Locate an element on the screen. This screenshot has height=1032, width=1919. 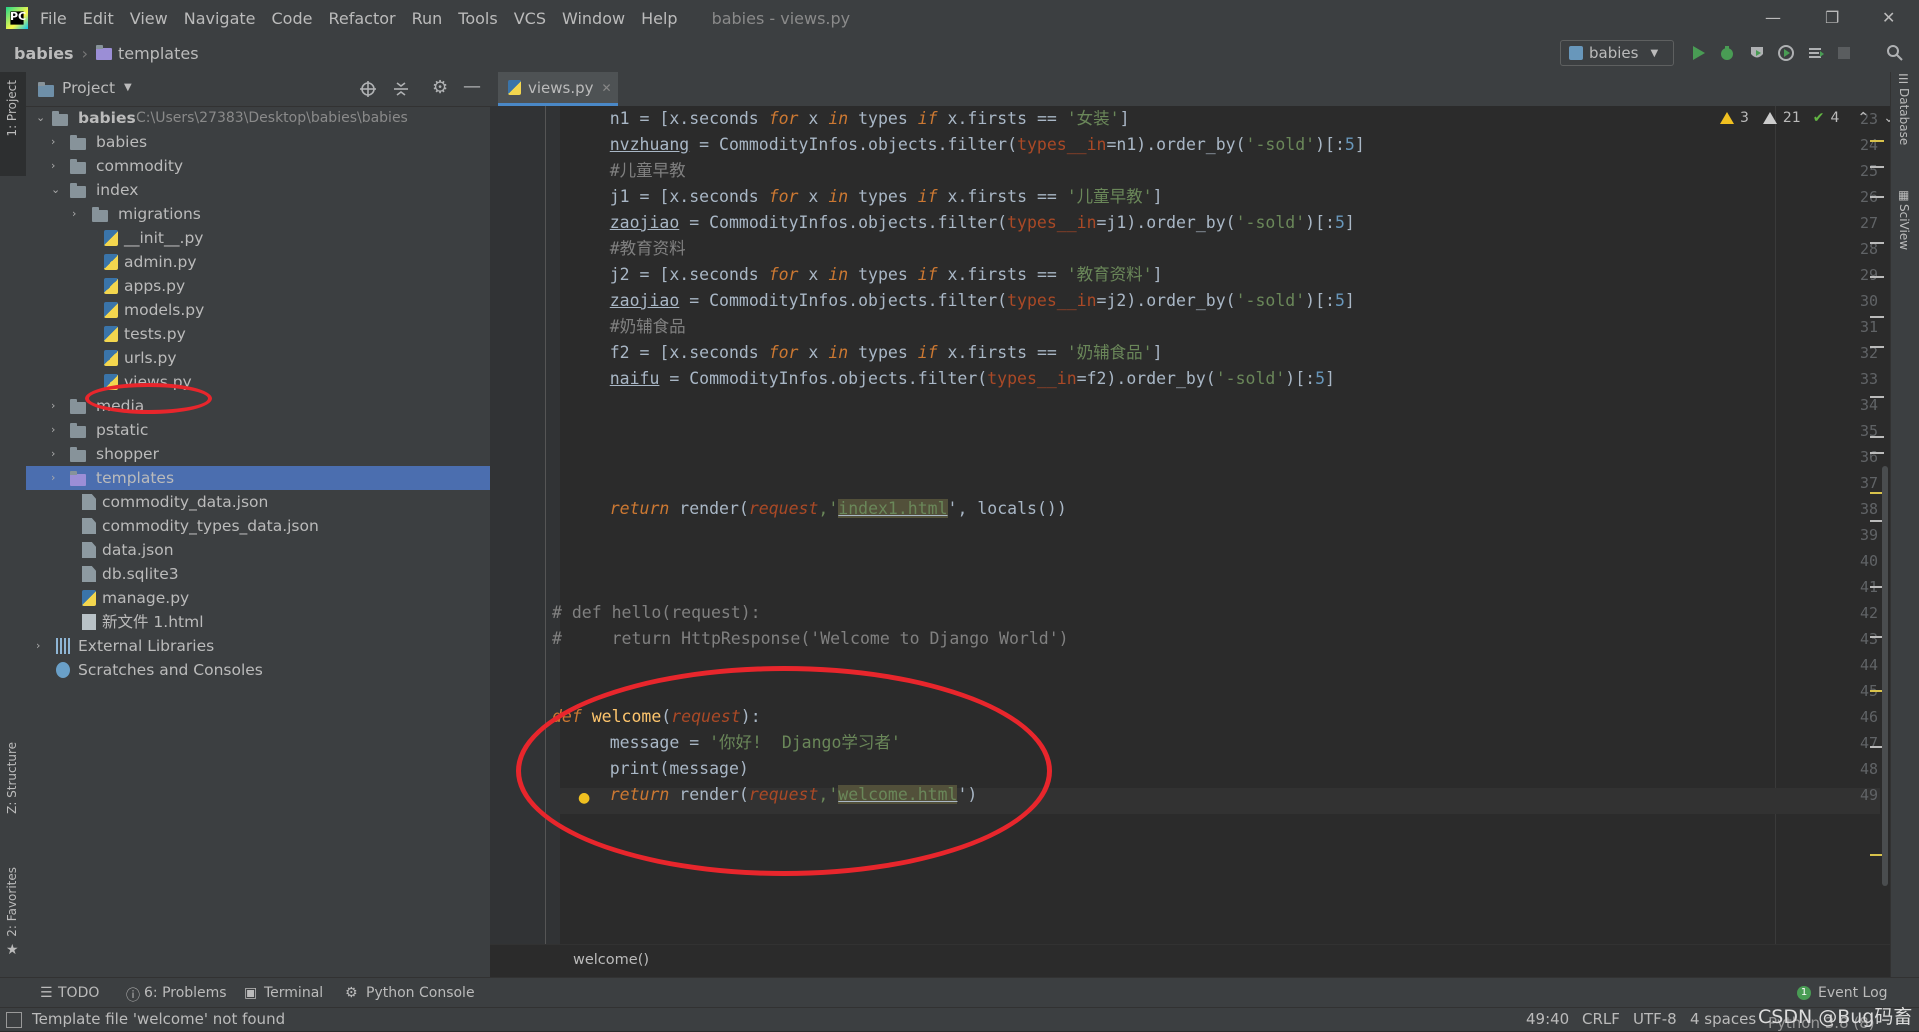
tree-item-admin-py: admin.py is located at coordinates (258, 262).